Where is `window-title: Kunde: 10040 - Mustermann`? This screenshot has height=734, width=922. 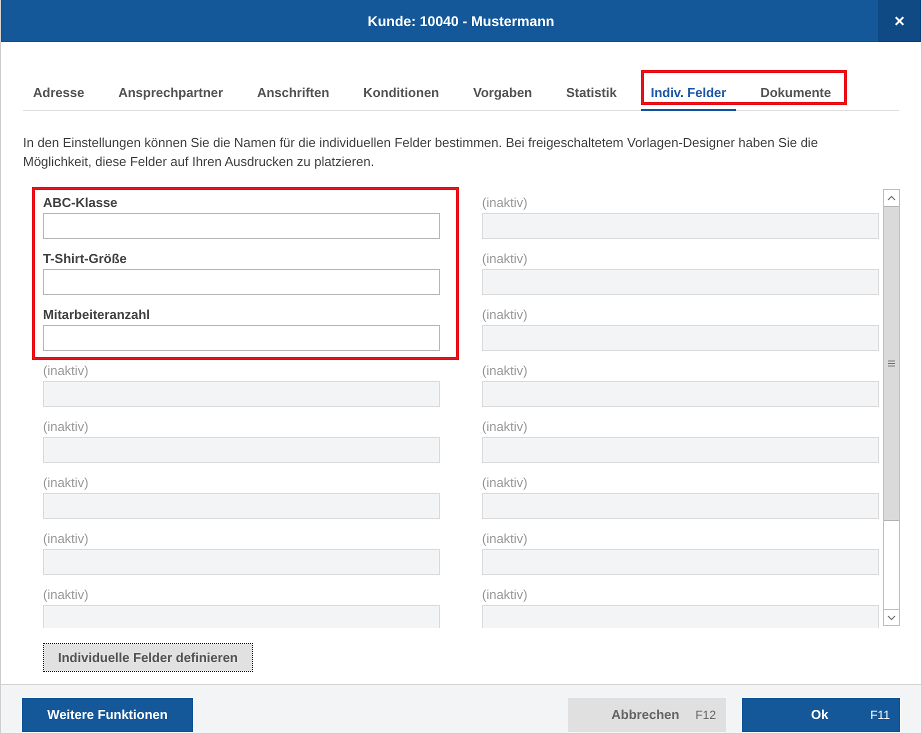 window-title: Kunde: 10040 - Mustermann is located at coordinates (461, 21).